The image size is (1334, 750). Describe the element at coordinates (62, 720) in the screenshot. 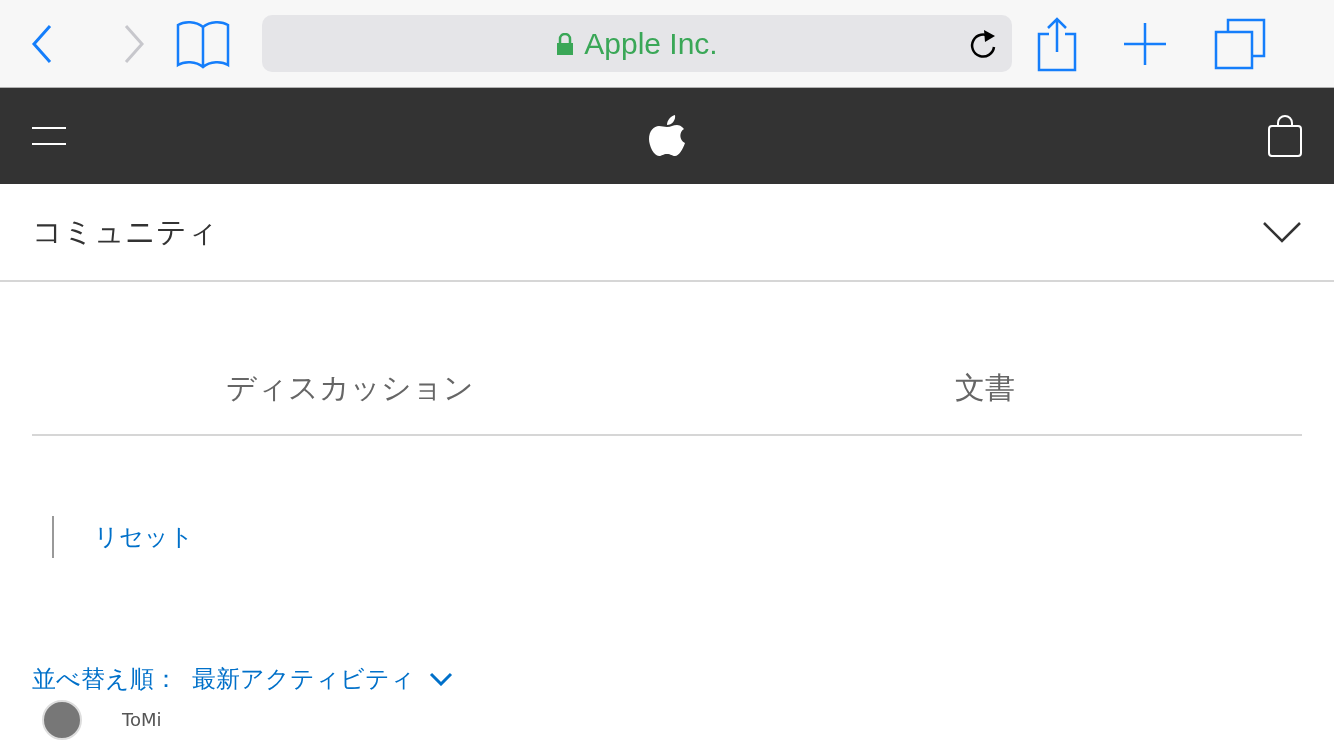

I see `avatar` at that location.